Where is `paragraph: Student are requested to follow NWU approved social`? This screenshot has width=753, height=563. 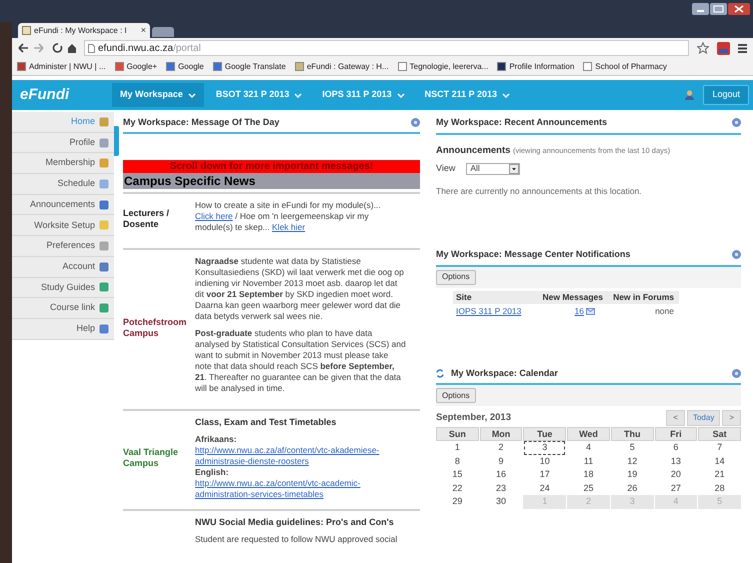 paragraph: Student are requested to follow NWU approved social is located at coordinates (296, 539).